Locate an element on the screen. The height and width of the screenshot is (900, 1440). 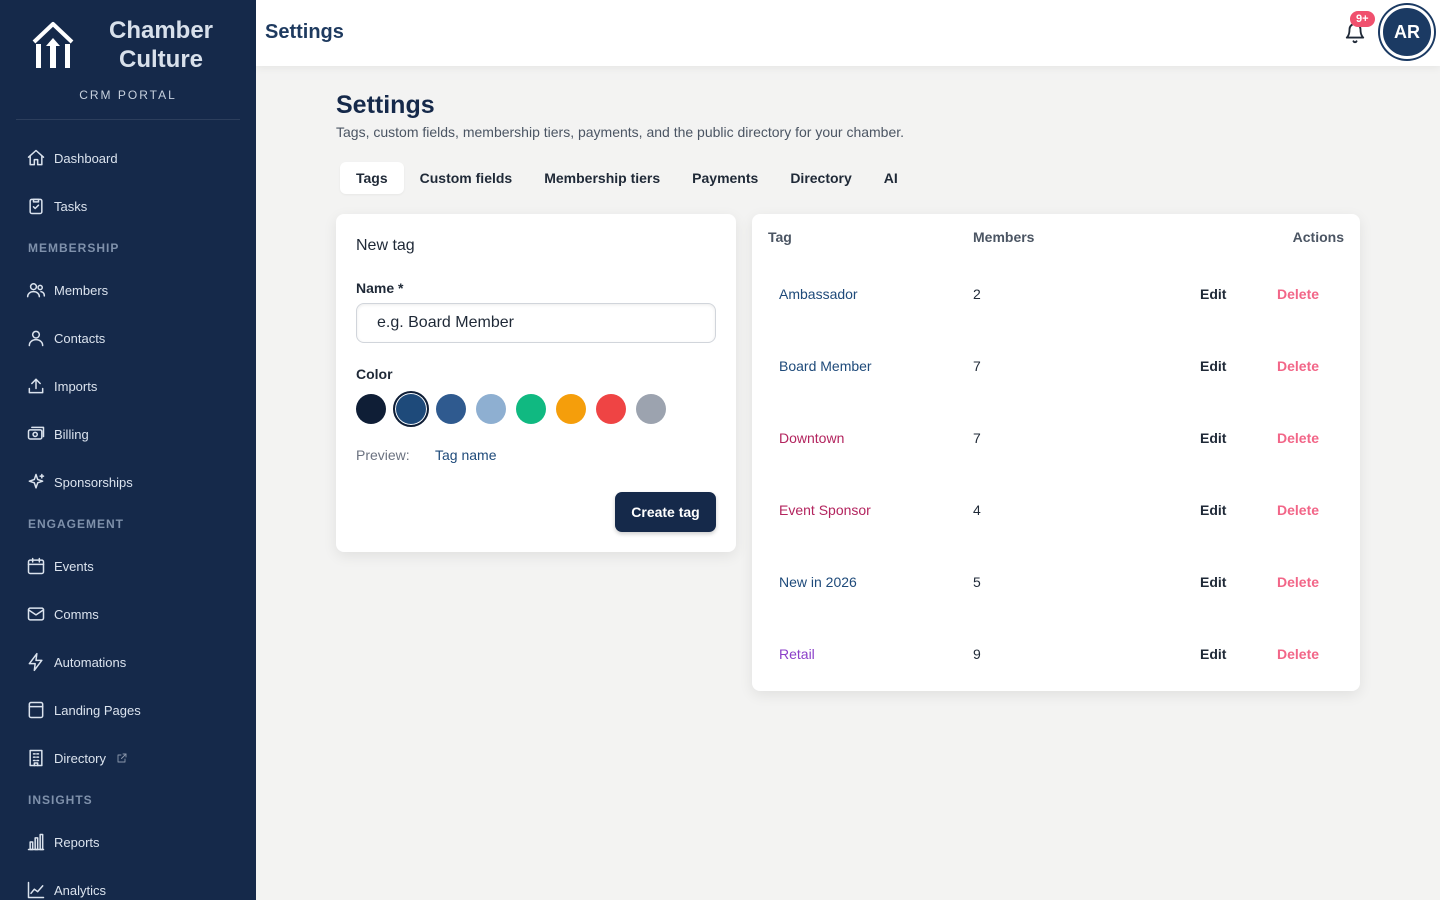
tab-custom-fields: Custom fields is located at coordinates (466, 178).